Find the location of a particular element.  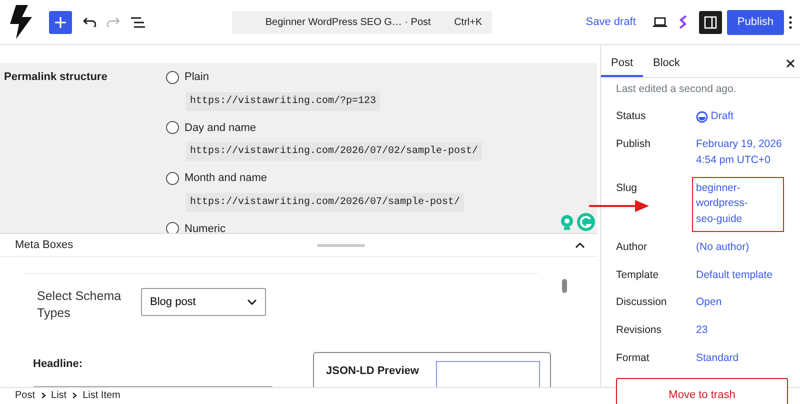

field-label: Publish is located at coordinates (634, 144).